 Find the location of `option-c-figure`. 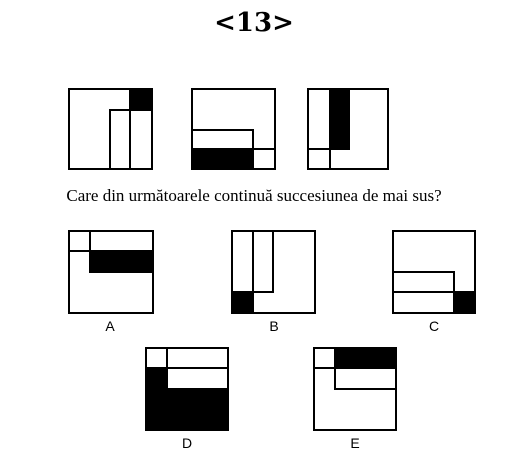

option-c-figure is located at coordinates (434, 272).